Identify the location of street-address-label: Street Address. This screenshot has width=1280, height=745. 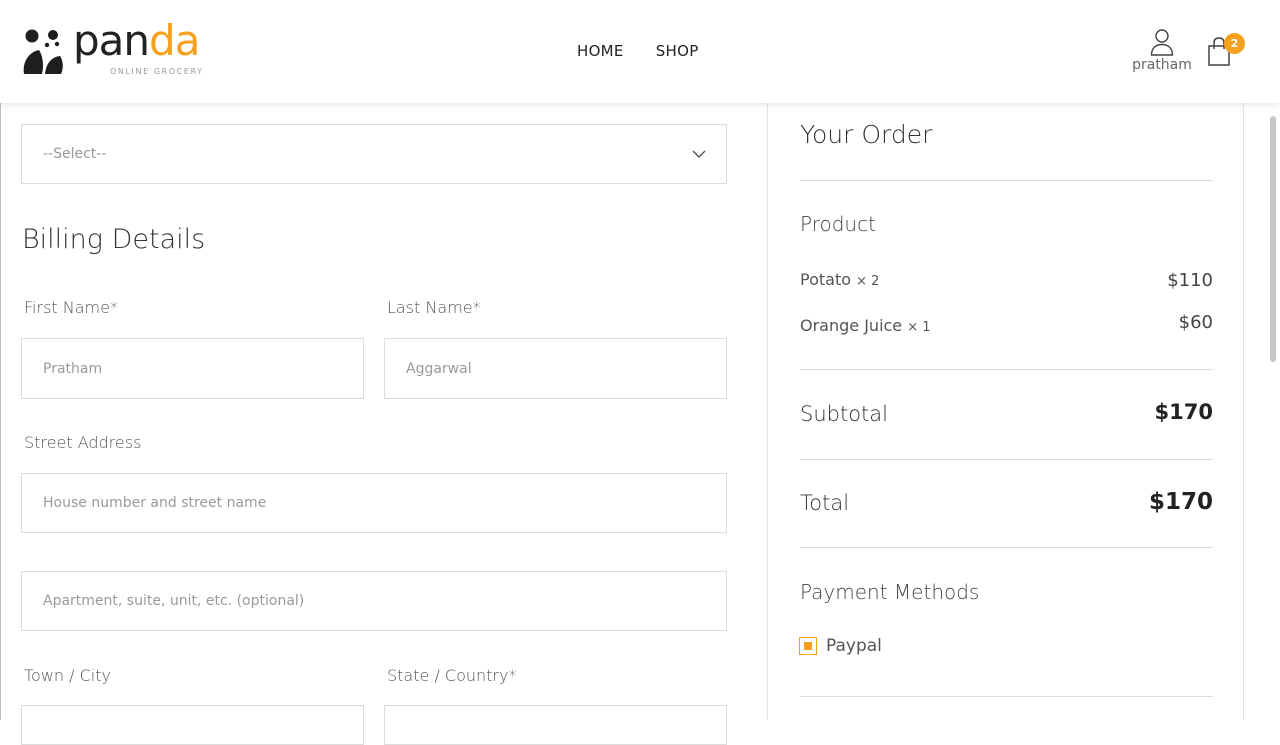
(83, 442).